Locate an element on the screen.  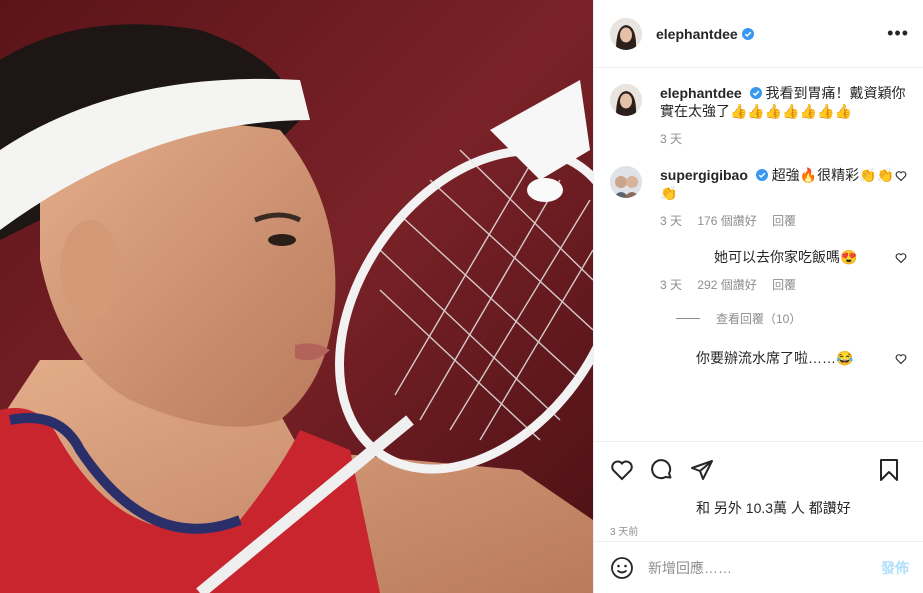
comment-likes: 176 個讚好 is located at coordinates (726, 221).